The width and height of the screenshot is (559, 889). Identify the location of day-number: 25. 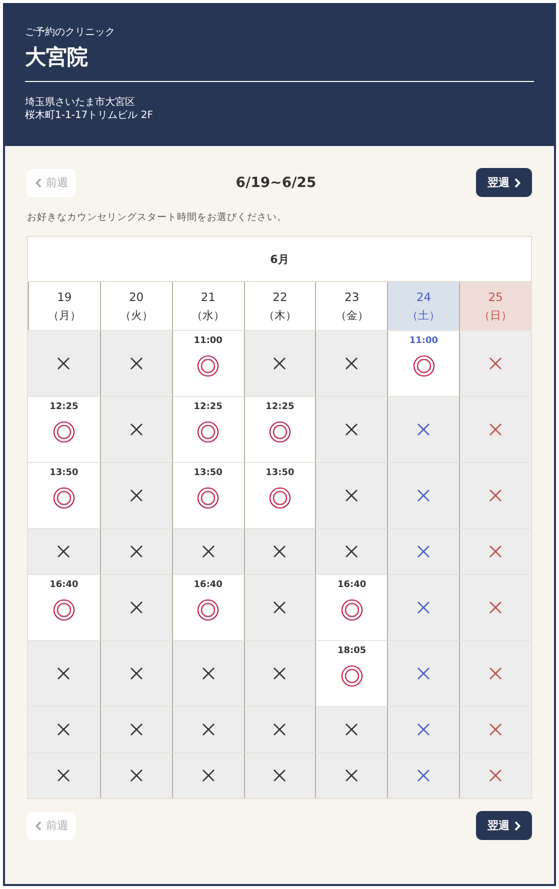
(495, 297).